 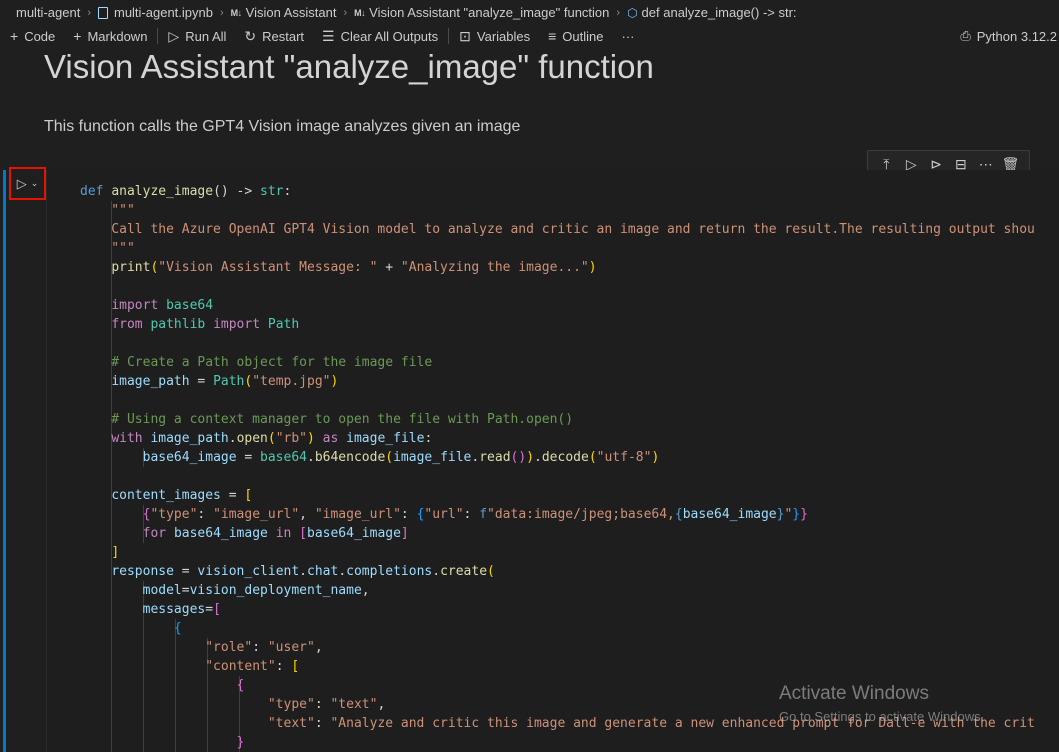 I want to click on code-token: vision_deployment_name, so click(x=275, y=590).